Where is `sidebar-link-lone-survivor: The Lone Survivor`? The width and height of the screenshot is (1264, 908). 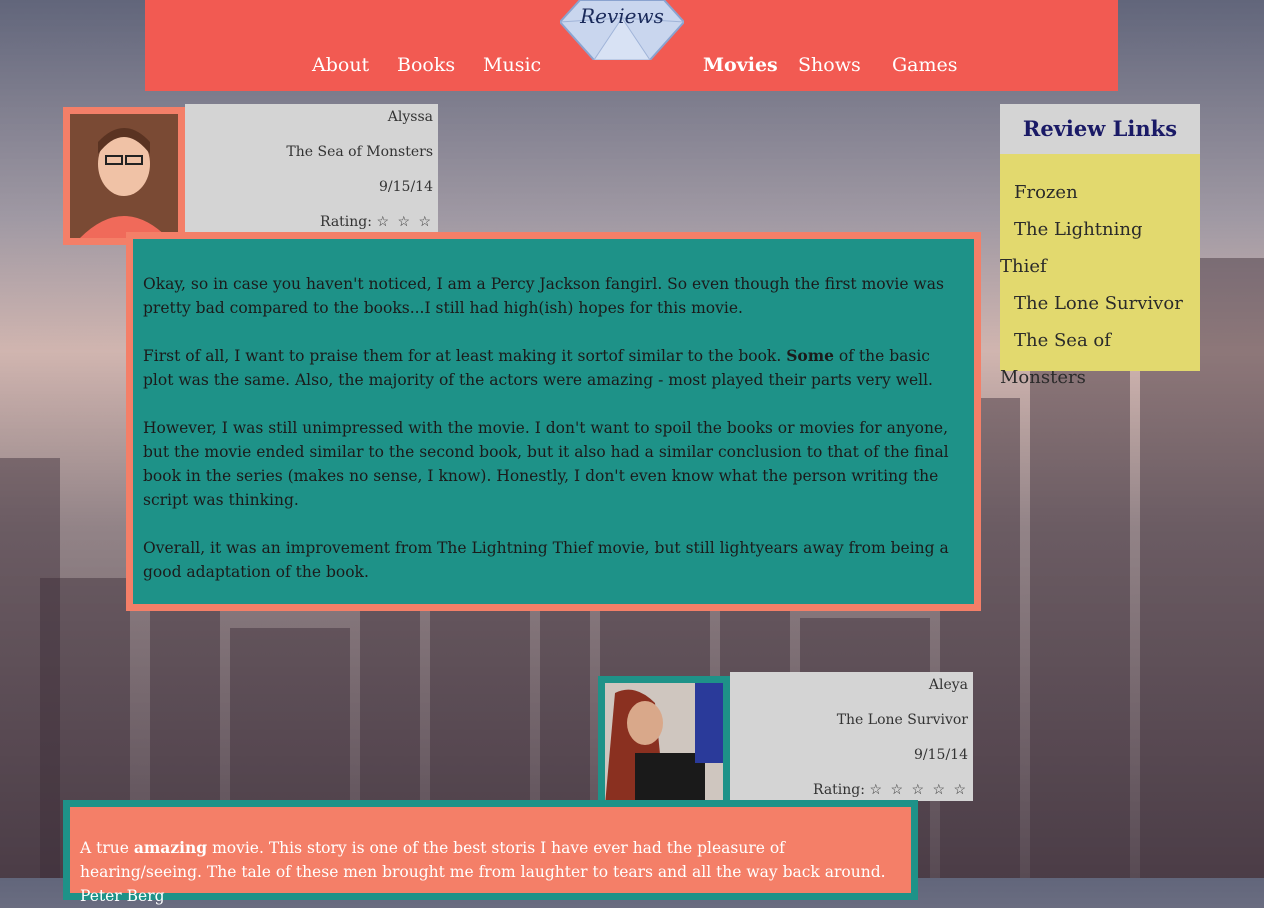
sidebar-link-lone-survivor: The Lone Survivor is located at coordinates (1100, 303).